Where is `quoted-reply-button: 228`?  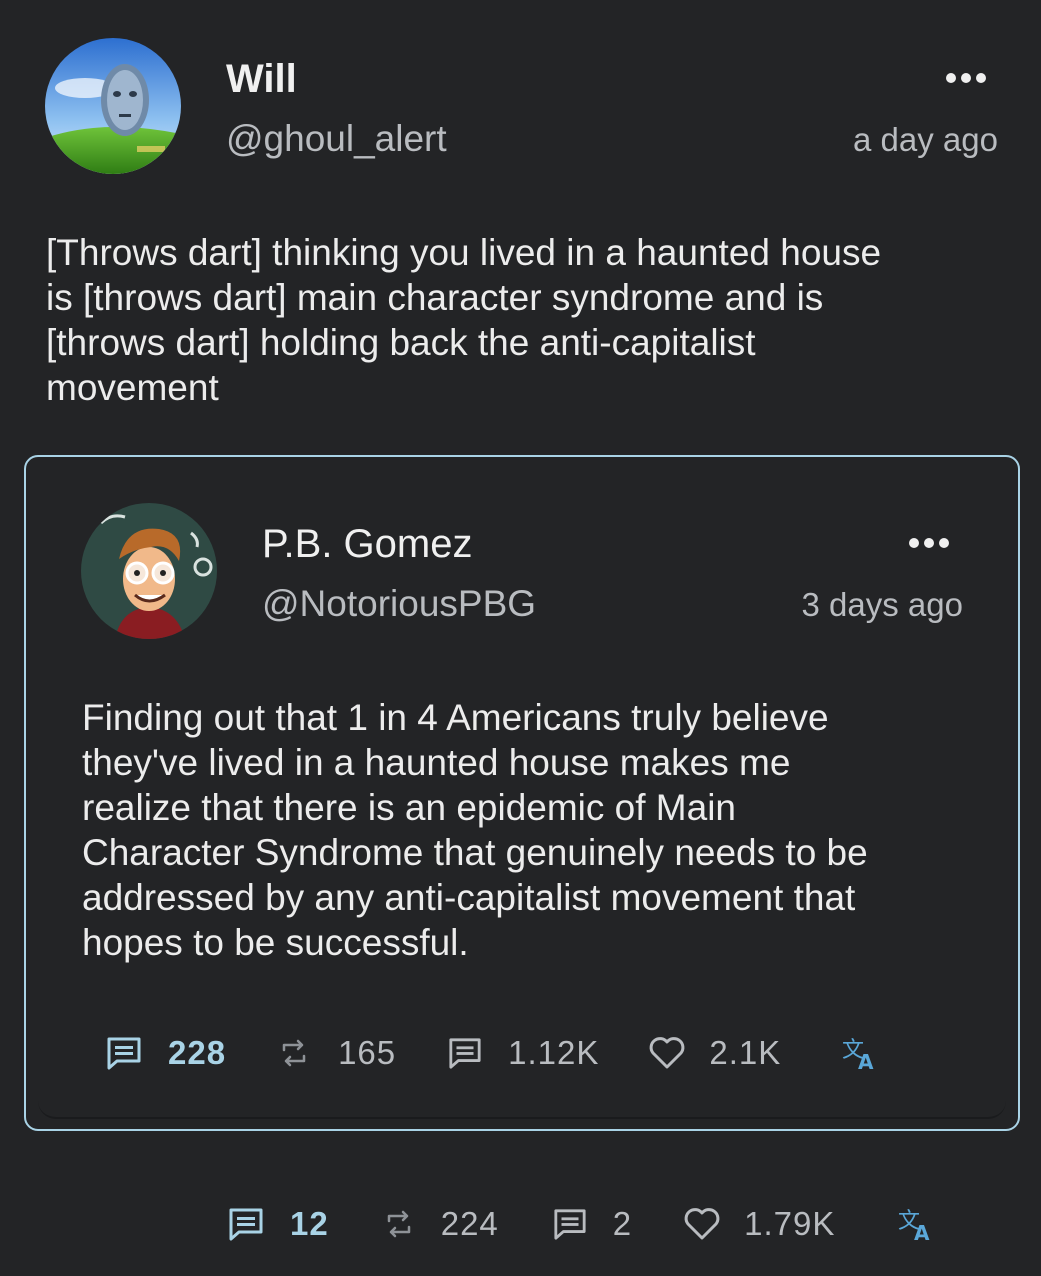 quoted-reply-button: 228 is located at coordinates (166, 1053).